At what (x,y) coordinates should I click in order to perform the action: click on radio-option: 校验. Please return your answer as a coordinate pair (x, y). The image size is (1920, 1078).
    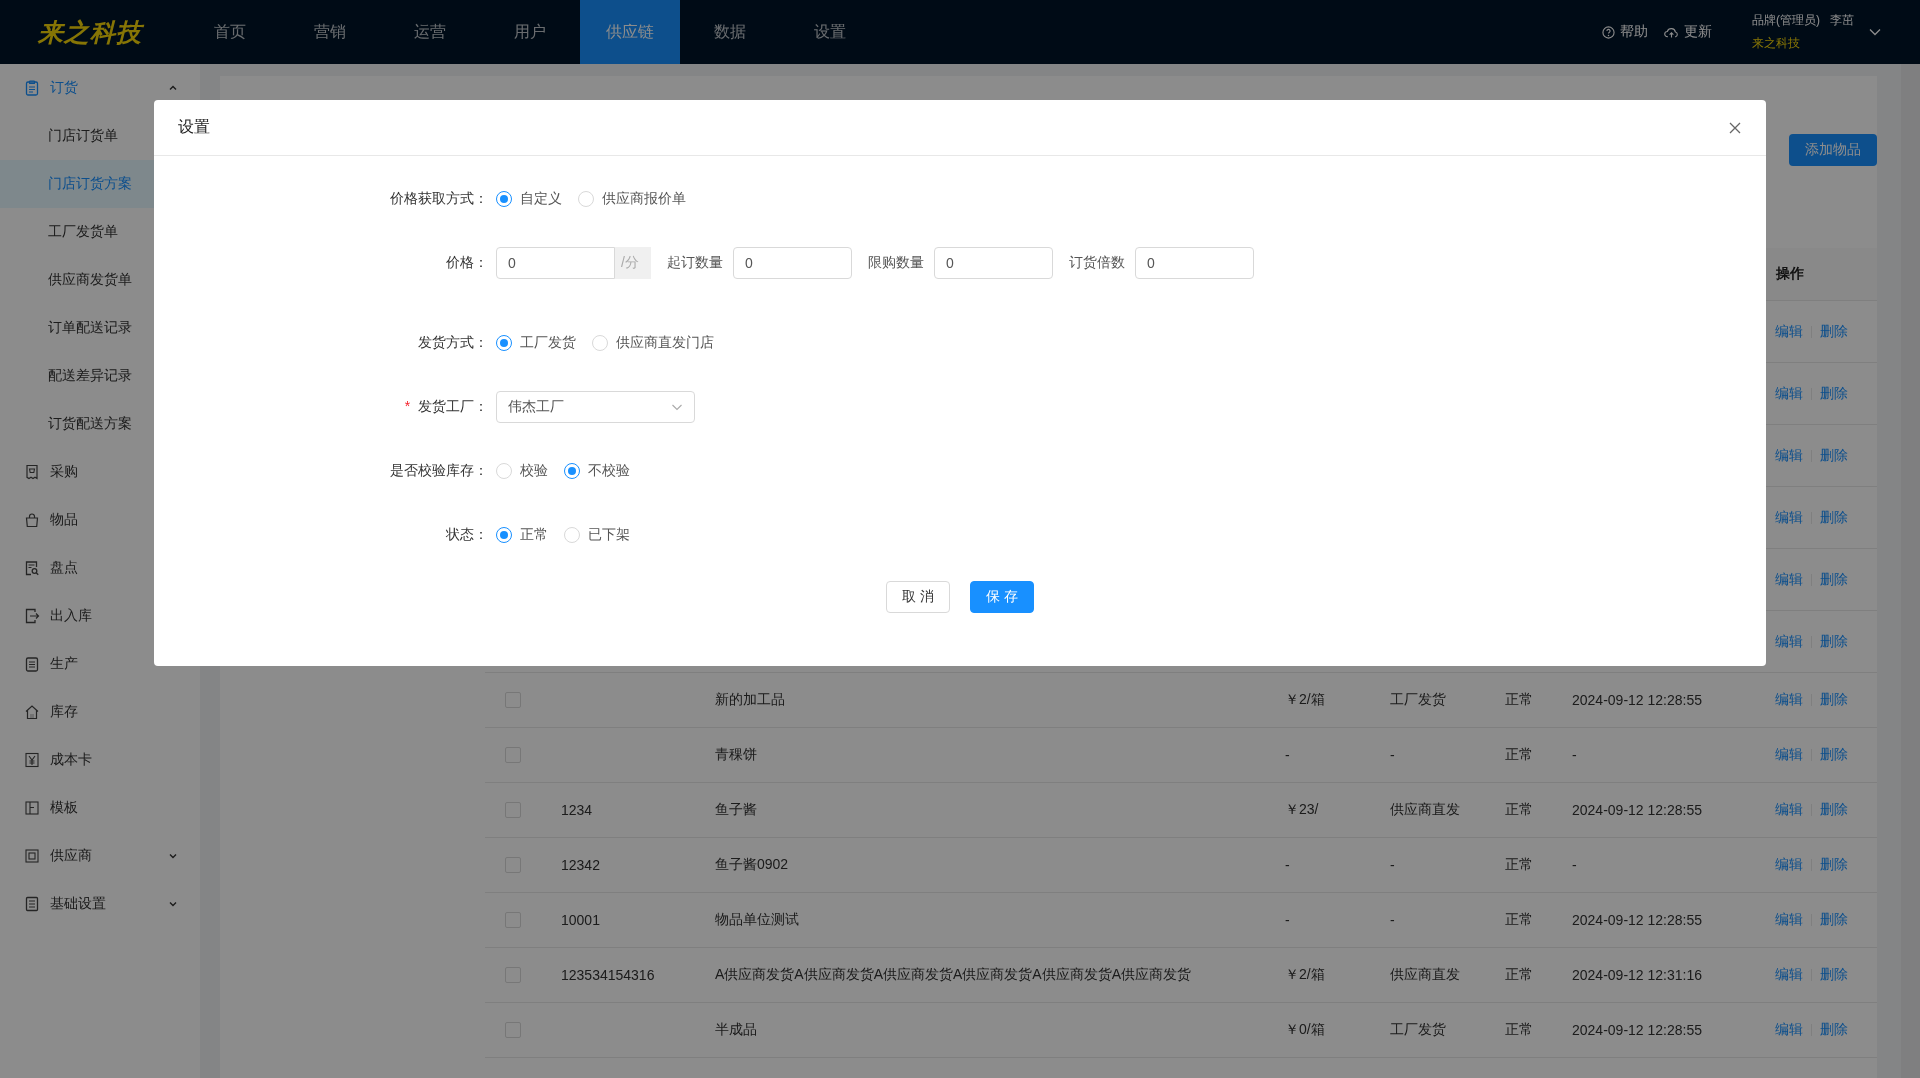
    Looking at the image, I should click on (522, 471).